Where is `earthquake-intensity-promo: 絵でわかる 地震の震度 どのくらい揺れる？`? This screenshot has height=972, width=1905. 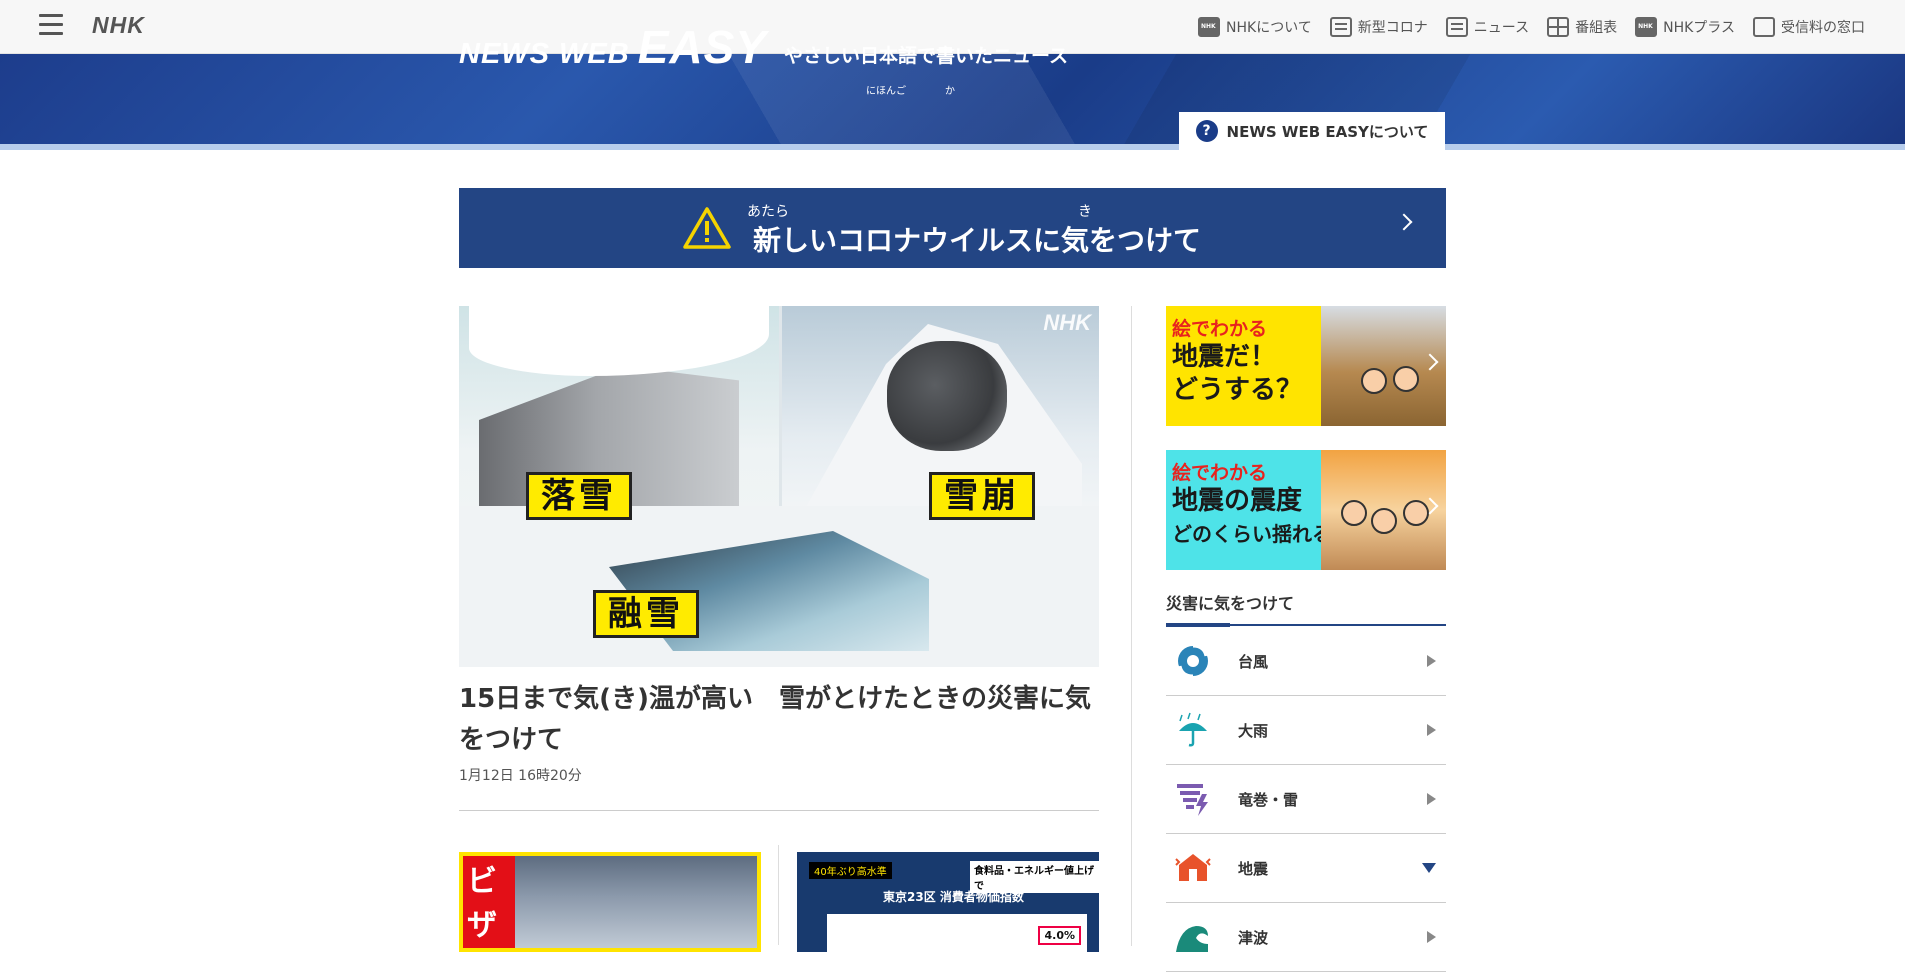
earthquake-intensity-promo: 絵でわかる 地震の震度 どのくらい揺れる？ is located at coordinates (1306, 510).